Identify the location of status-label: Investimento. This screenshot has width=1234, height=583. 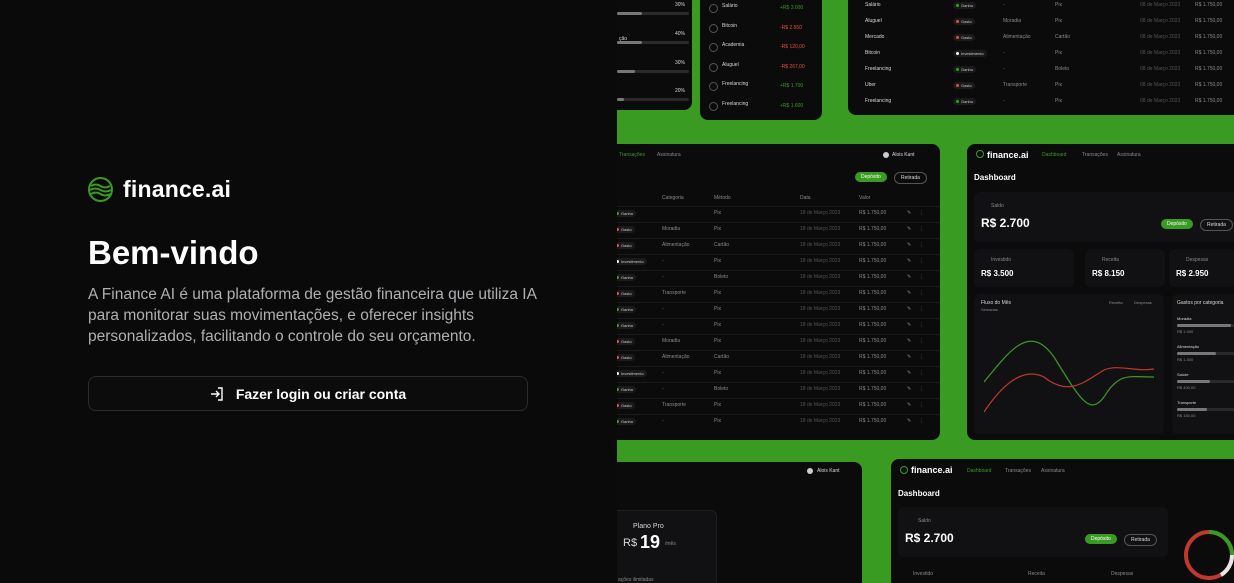
(632, 373).